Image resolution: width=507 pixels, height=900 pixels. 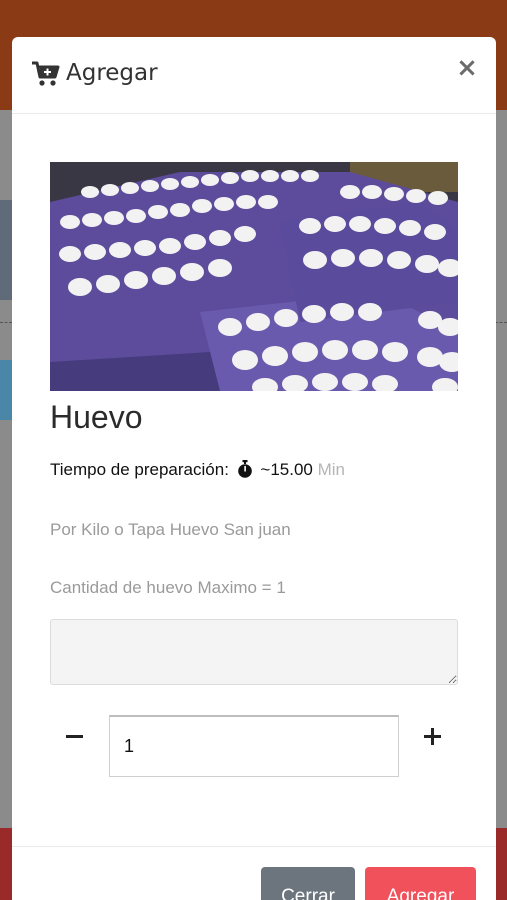 I want to click on quantity-input, so click(x=254, y=746).